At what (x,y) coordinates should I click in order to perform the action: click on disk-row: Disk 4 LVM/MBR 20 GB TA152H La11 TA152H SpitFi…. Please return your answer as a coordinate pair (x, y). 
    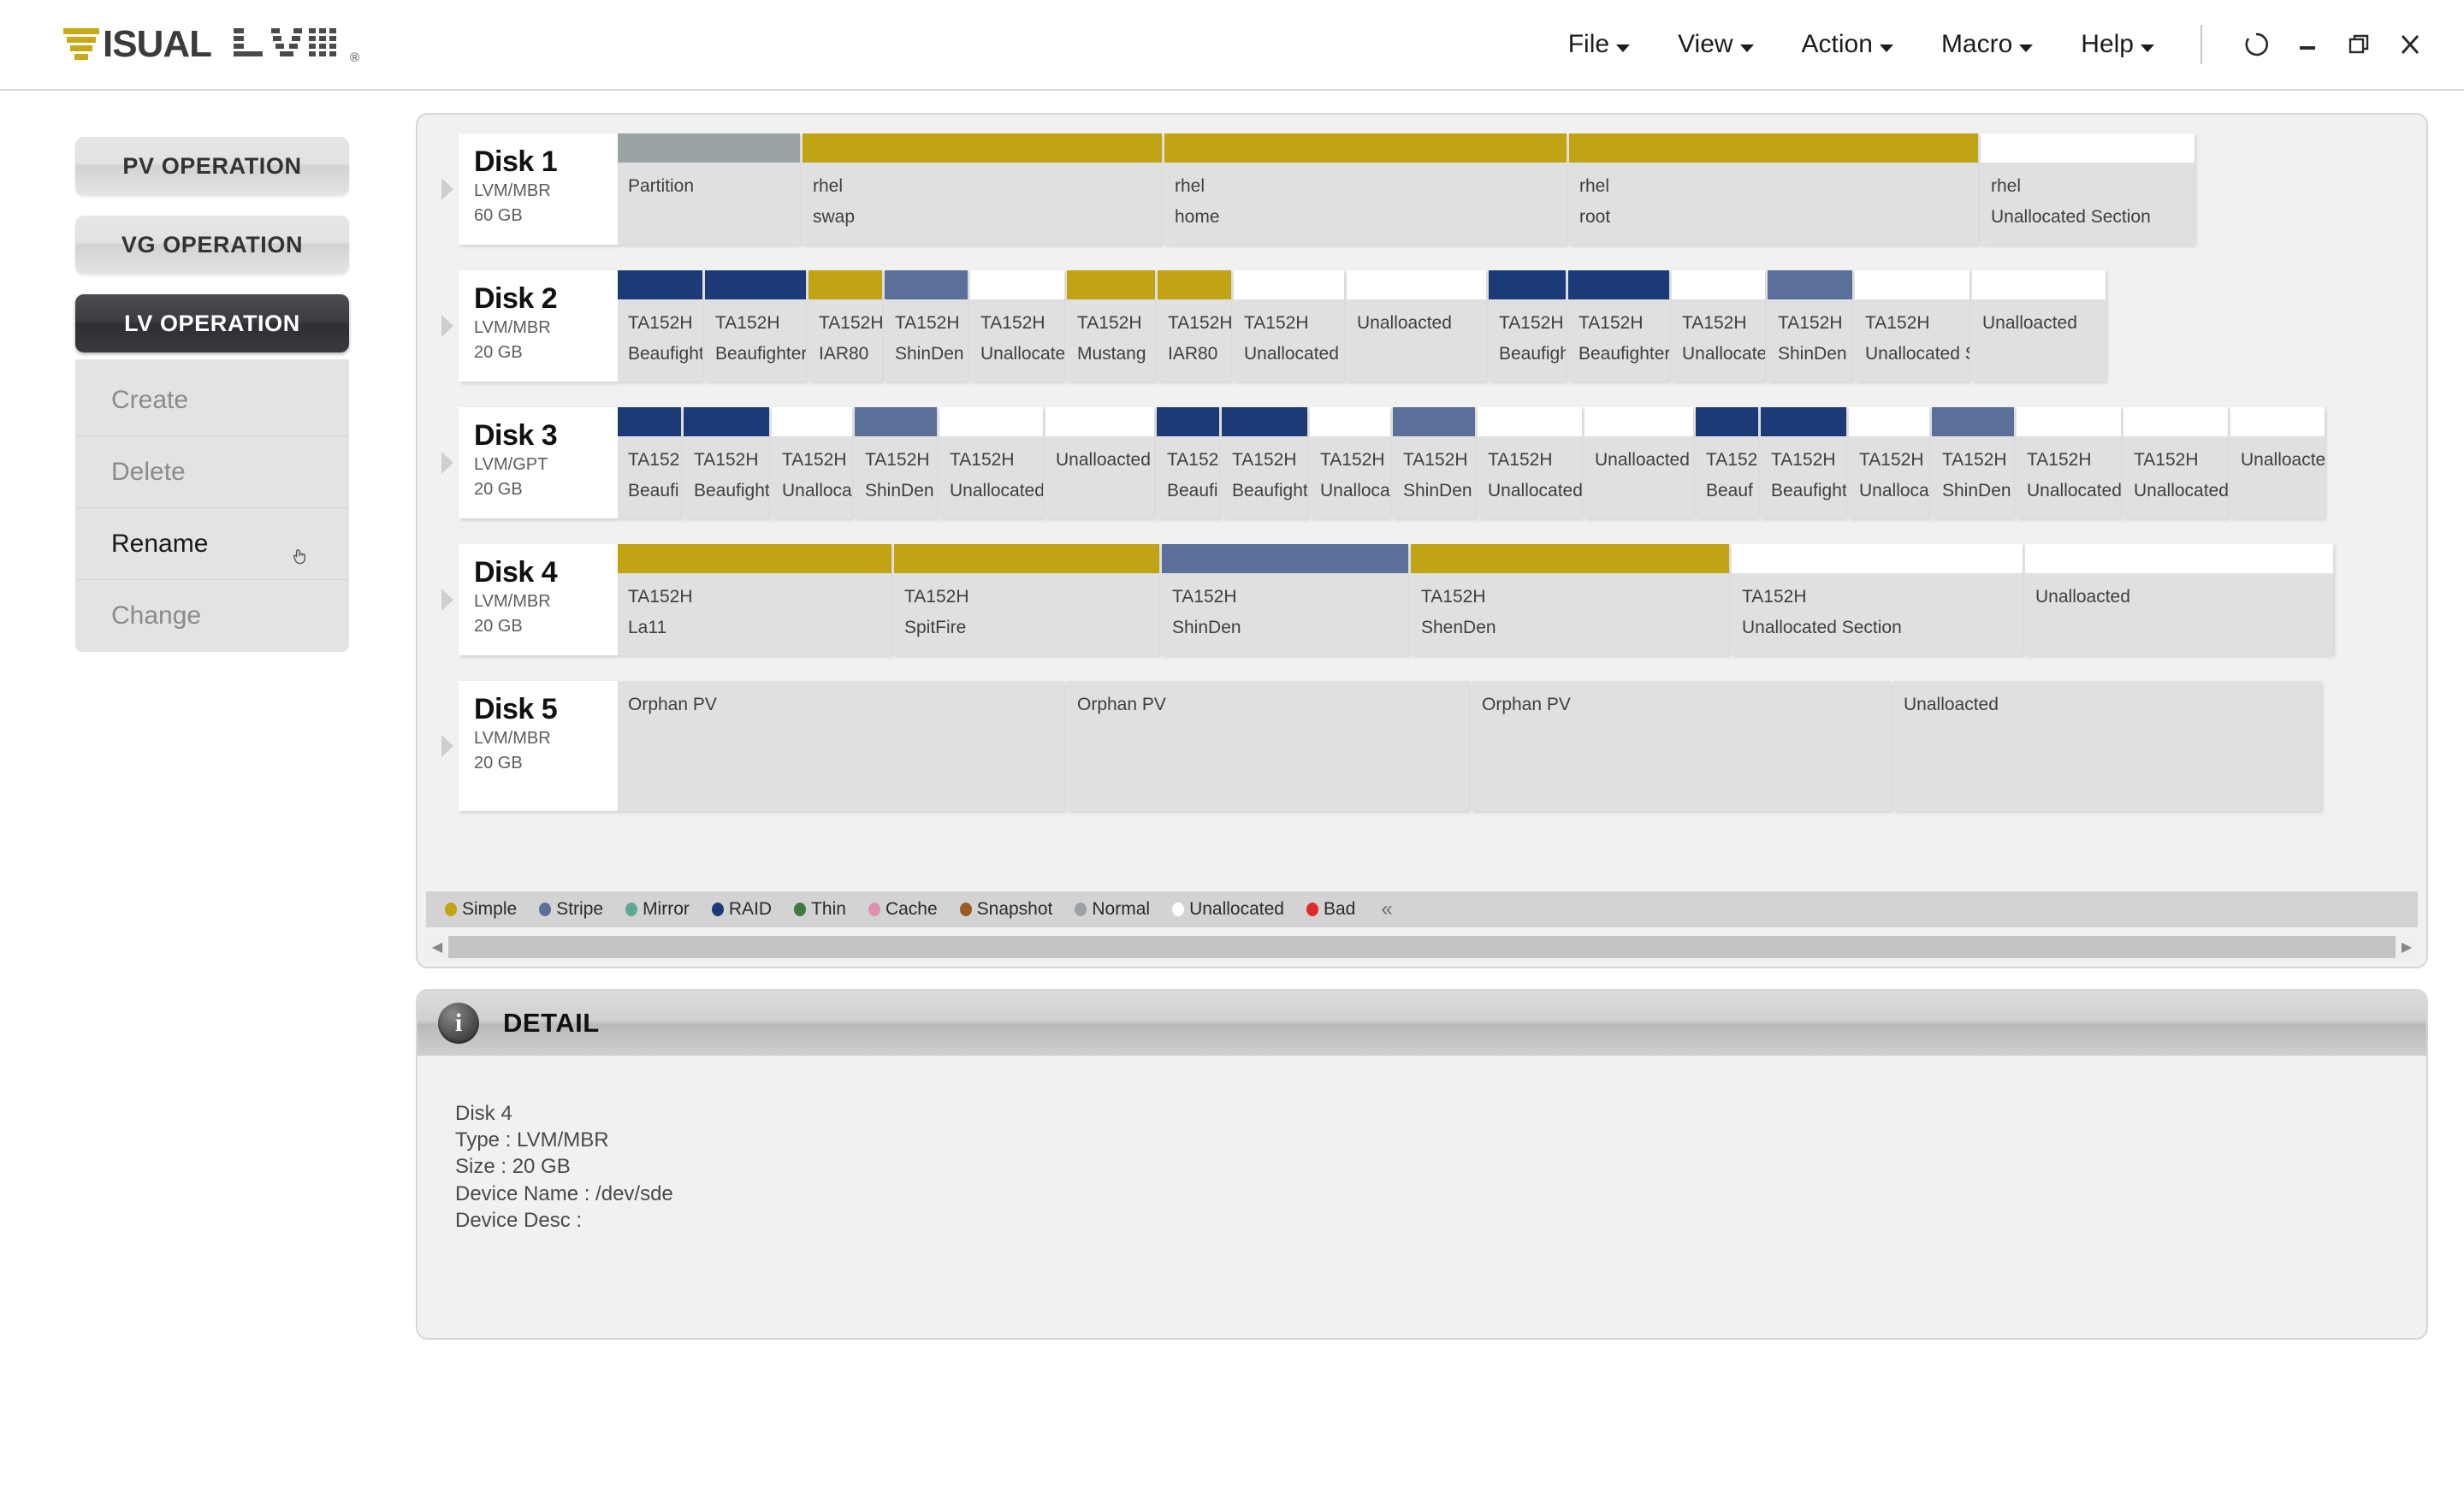
    Looking at the image, I should click on (1433, 599).